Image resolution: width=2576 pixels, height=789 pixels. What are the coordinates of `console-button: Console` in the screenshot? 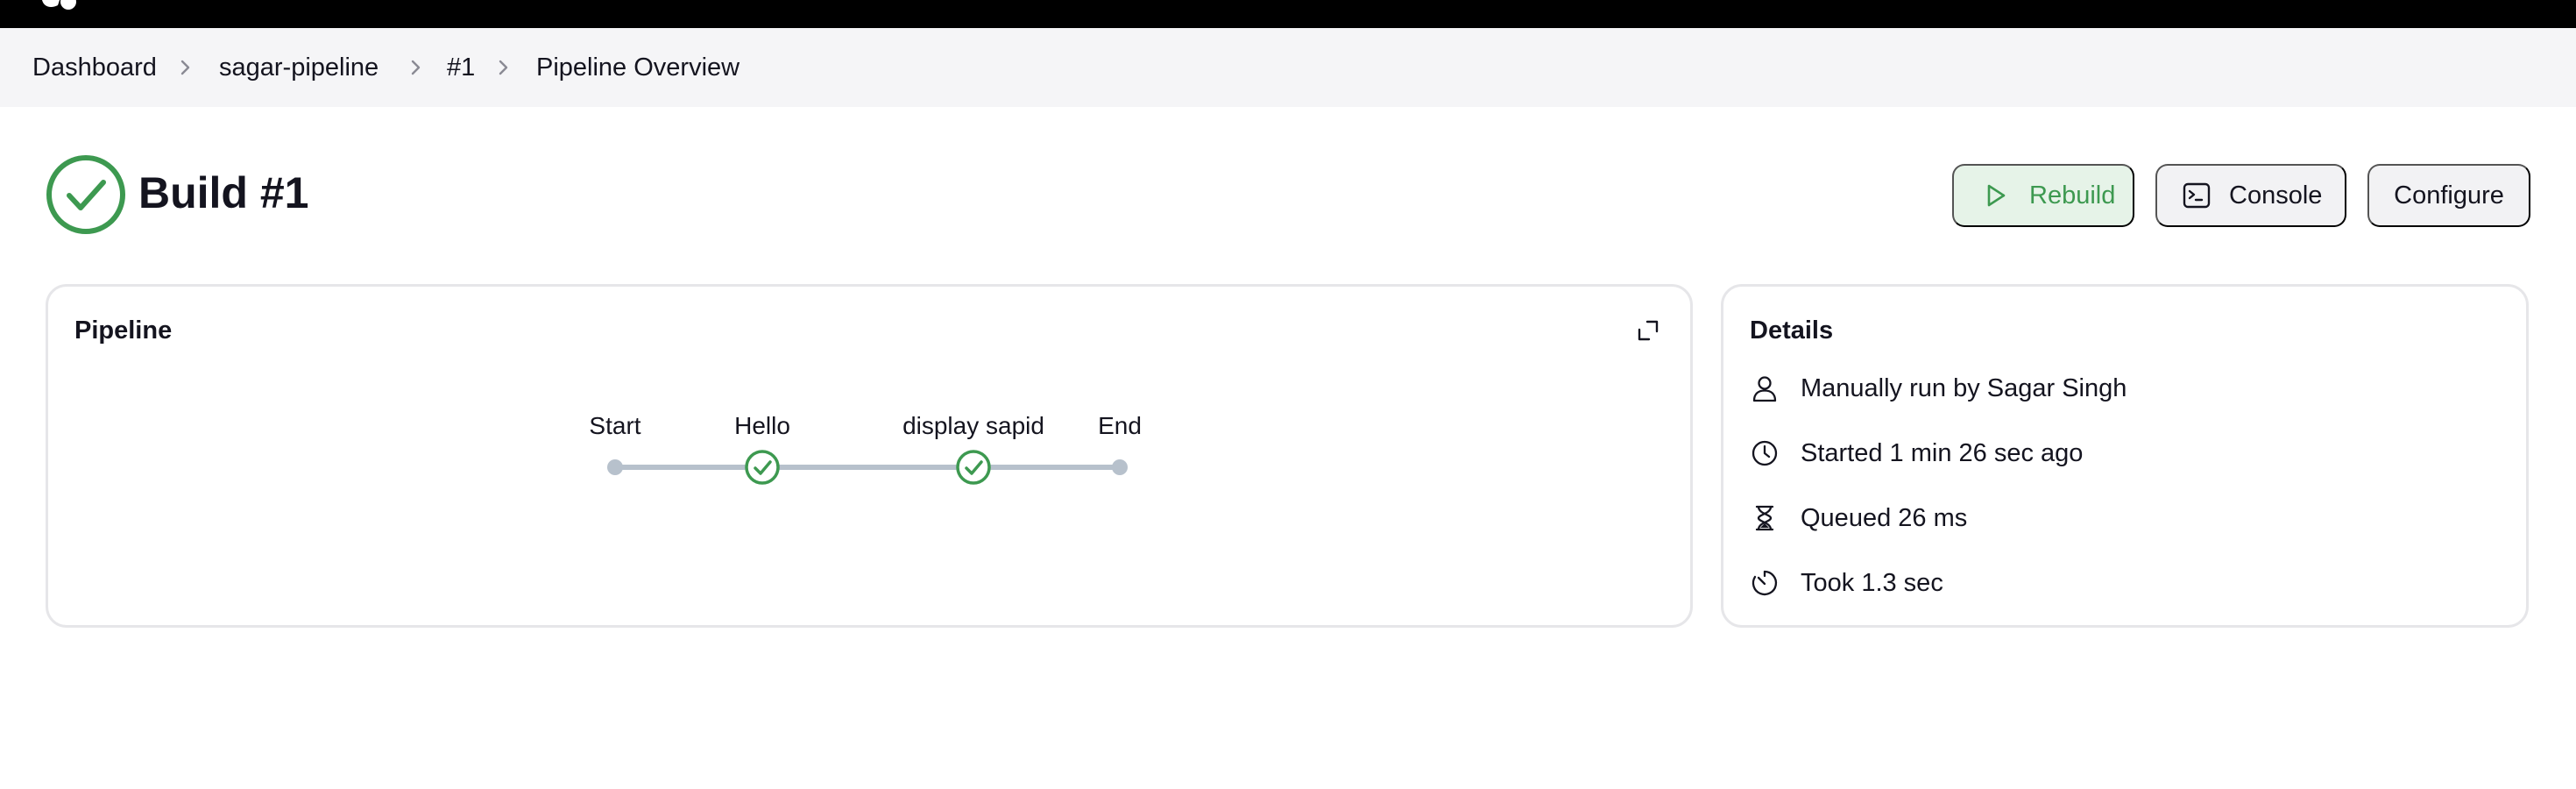 It's located at (2250, 195).